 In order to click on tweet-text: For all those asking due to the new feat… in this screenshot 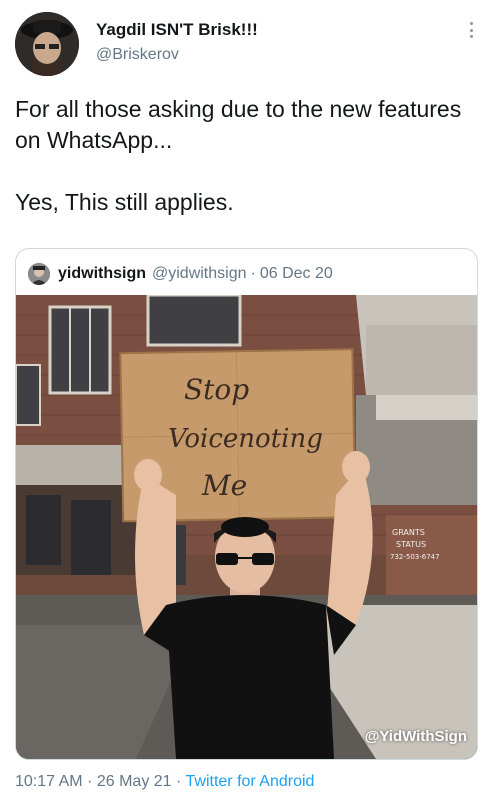, I will do `click(246, 156)`.